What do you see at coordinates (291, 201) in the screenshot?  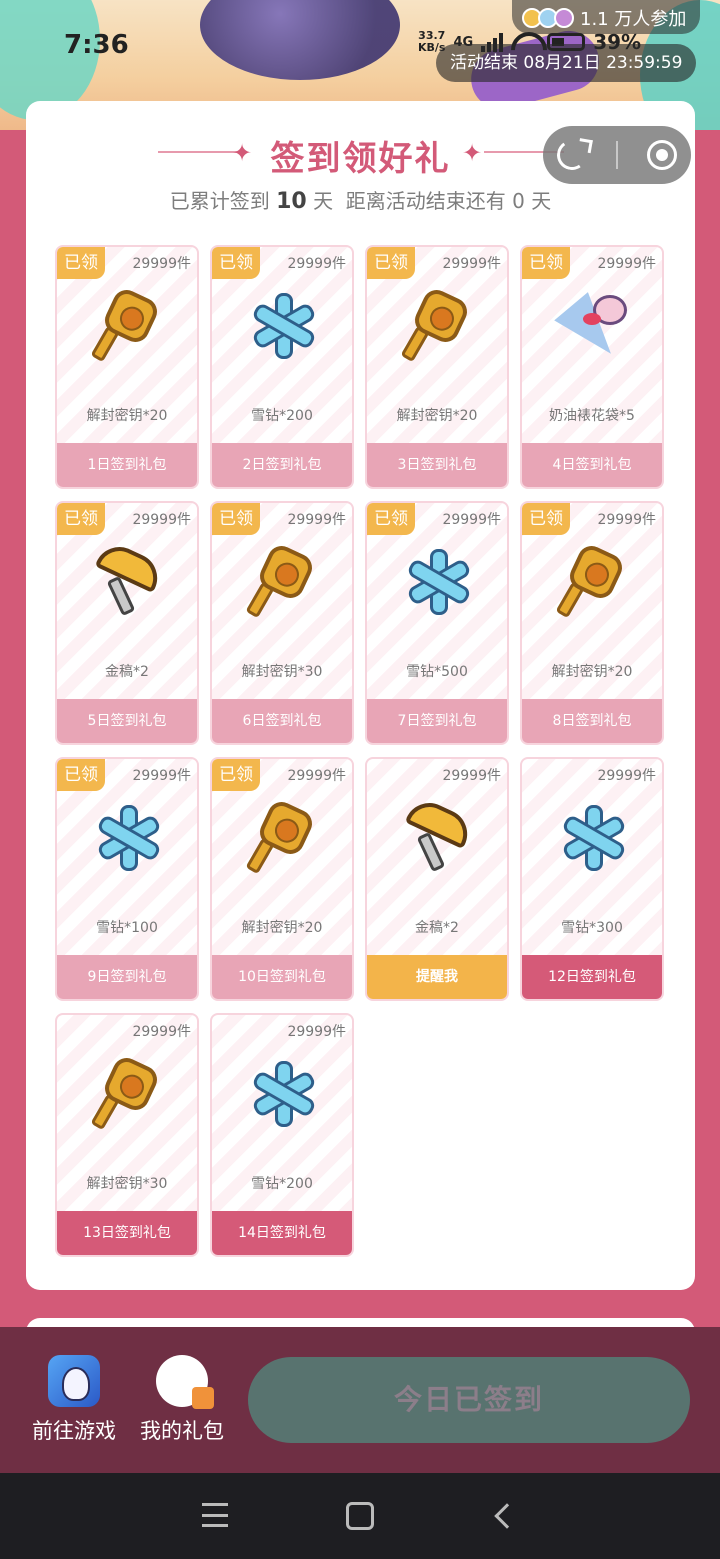 I see `days-signed: 10` at bounding box center [291, 201].